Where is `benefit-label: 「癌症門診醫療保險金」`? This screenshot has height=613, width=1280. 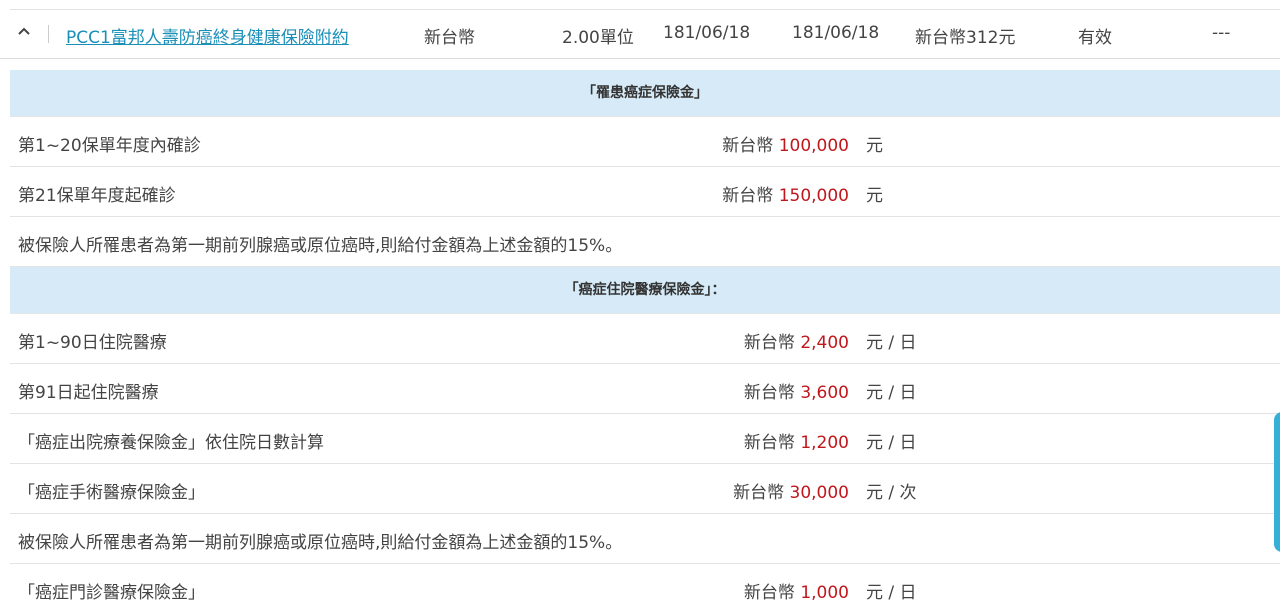 benefit-label: 「癌症門診醫療保險金」 is located at coordinates (111, 593).